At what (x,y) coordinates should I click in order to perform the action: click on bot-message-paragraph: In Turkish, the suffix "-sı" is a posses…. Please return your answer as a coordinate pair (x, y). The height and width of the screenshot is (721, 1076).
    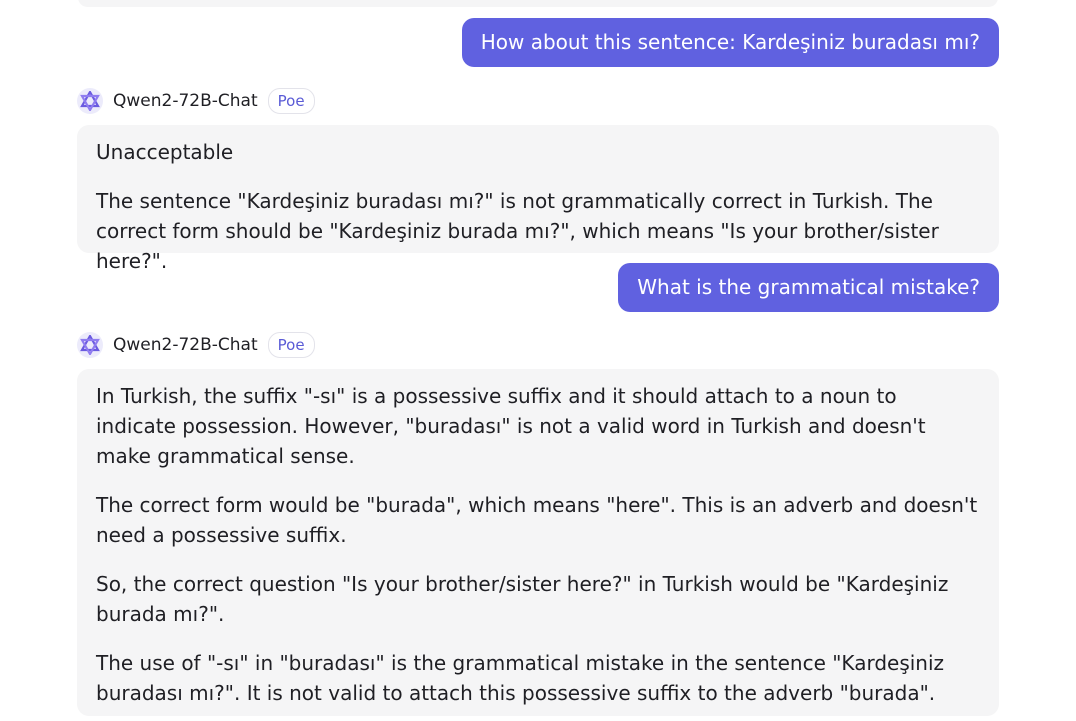
    Looking at the image, I should click on (511, 426).